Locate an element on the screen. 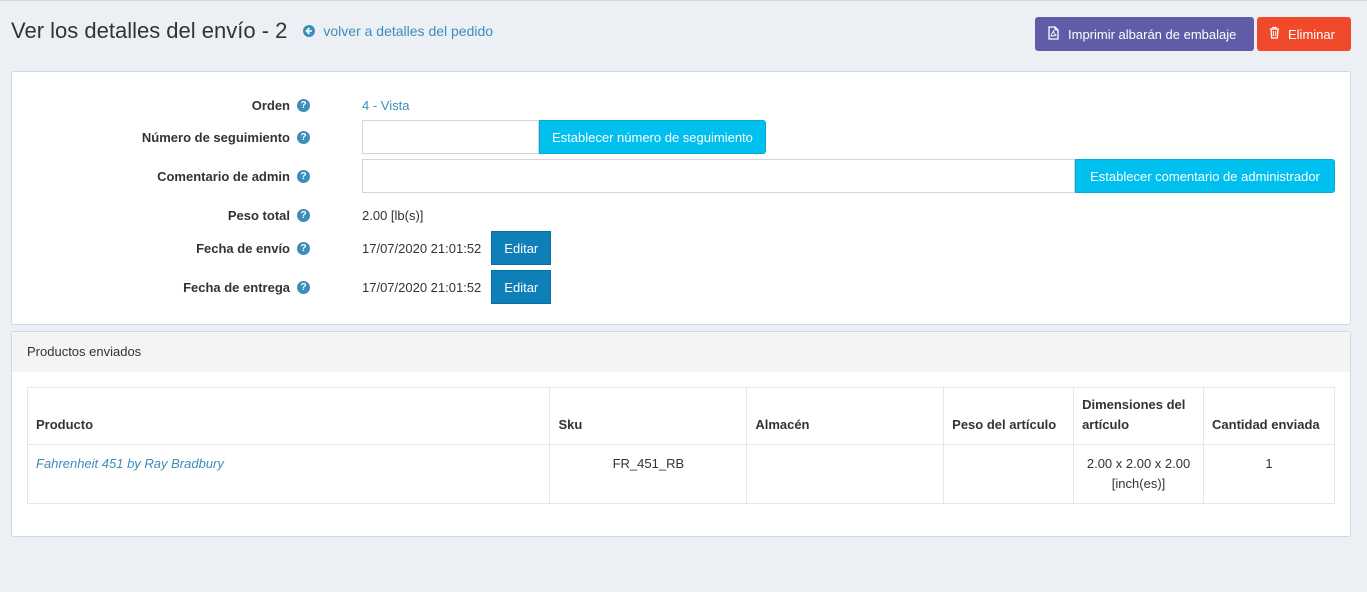 The height and width of the screenshot is (592, 1367). cell-quantity-shipped: 1 is located at coordinates (1269, 474).